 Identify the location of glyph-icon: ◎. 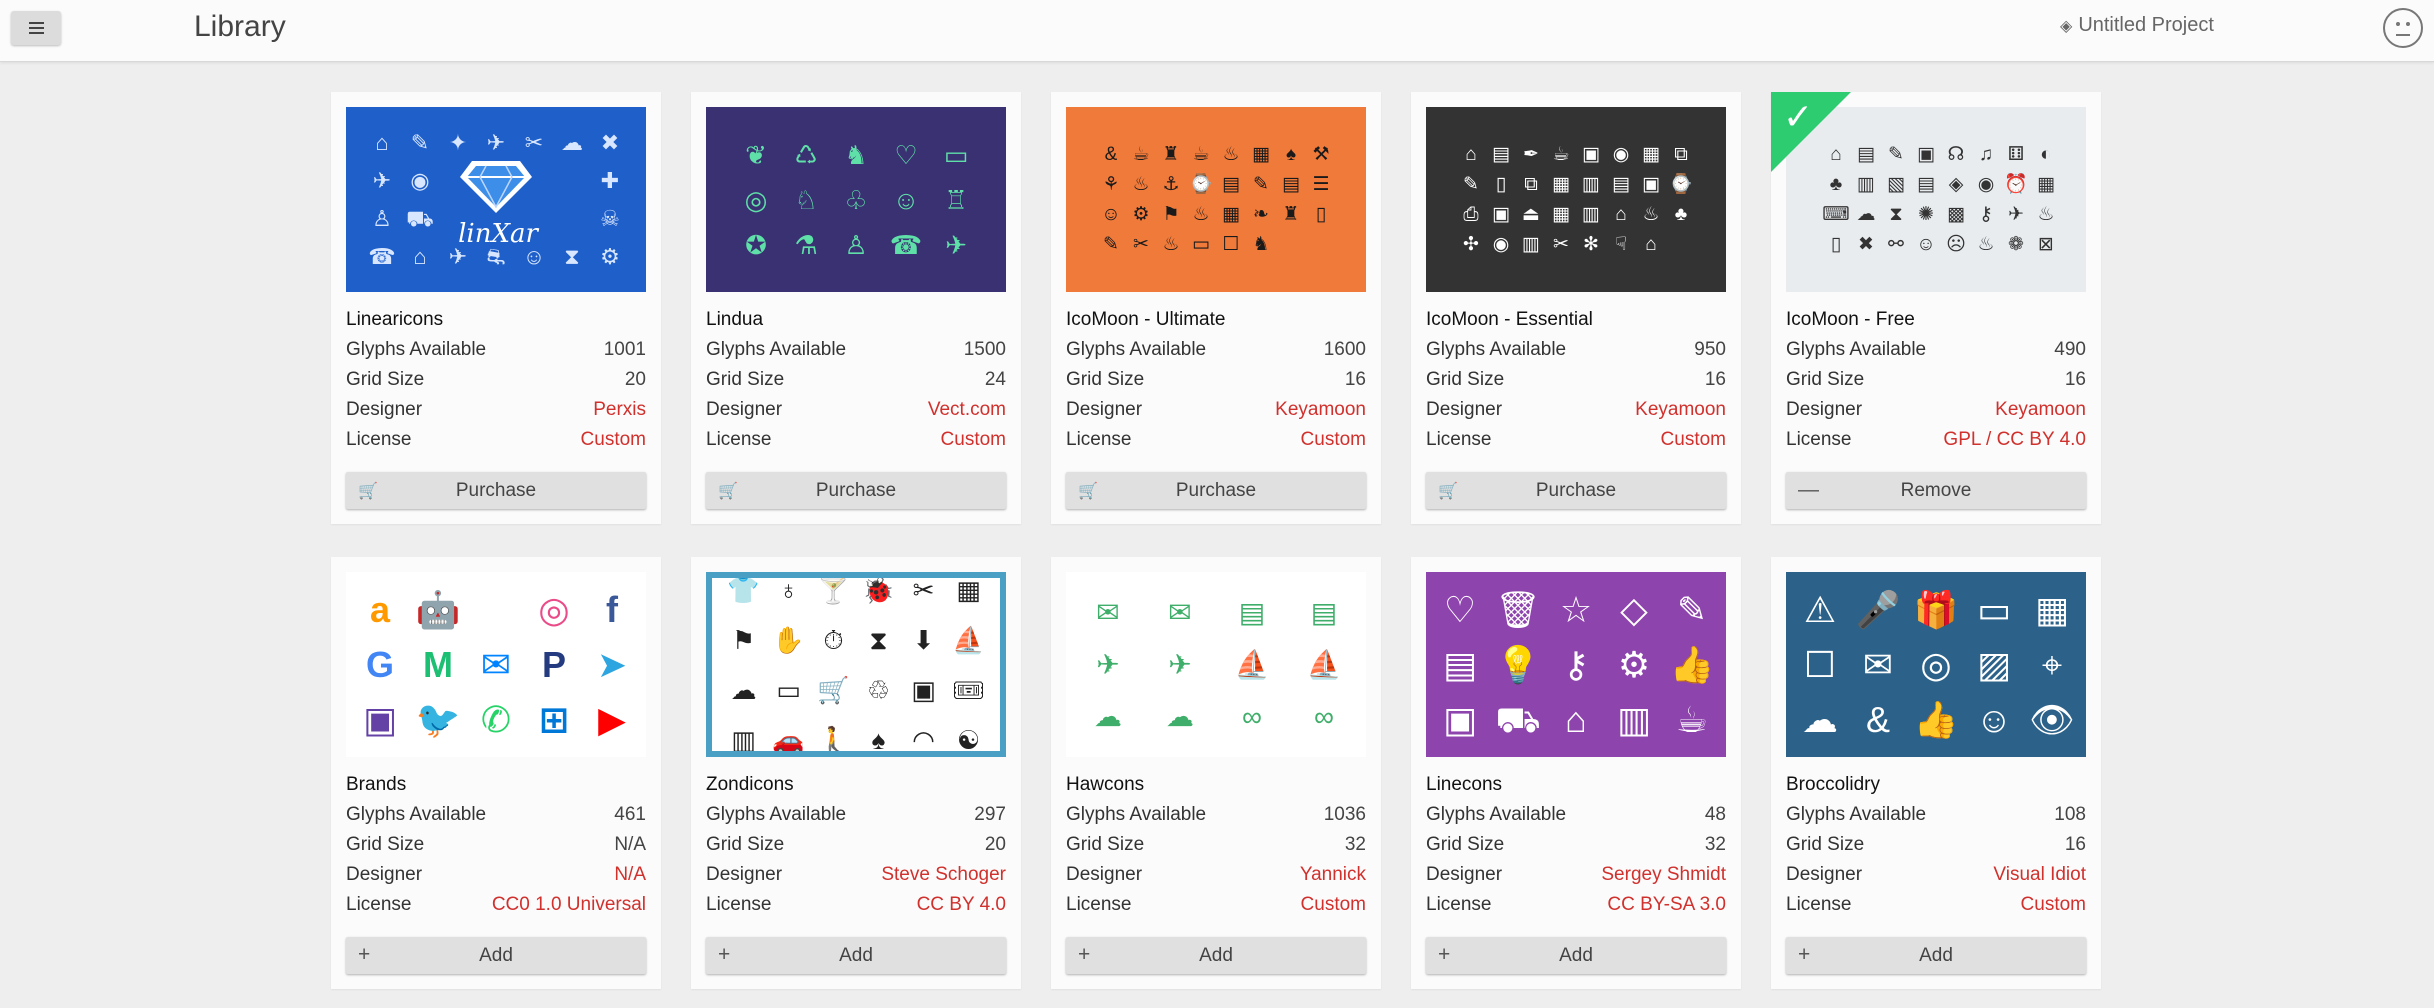
(756, 199).